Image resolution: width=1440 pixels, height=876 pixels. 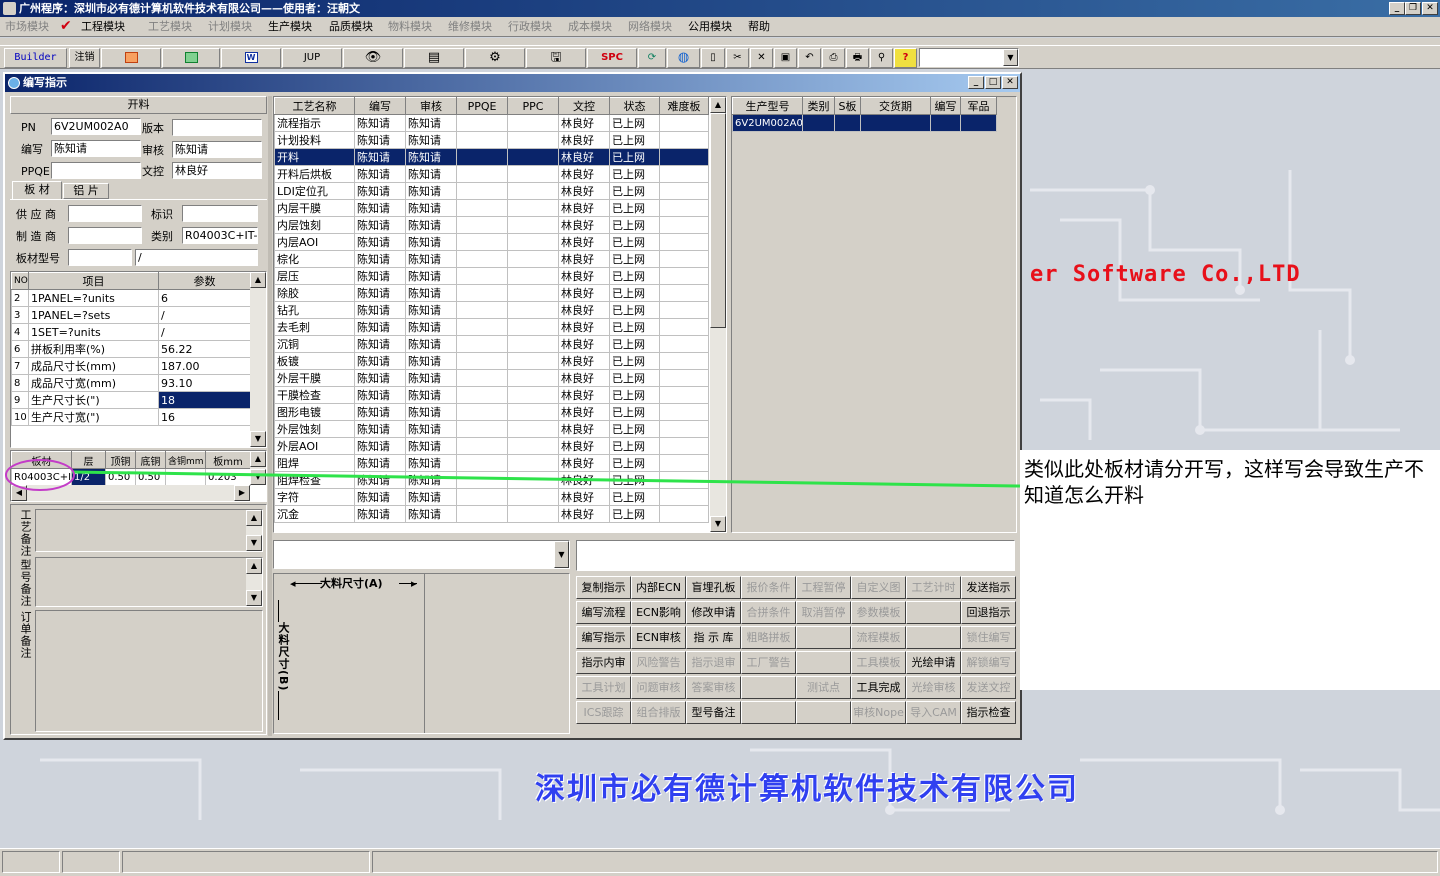 I want to click on status-bar, so click(x=720, y=862).